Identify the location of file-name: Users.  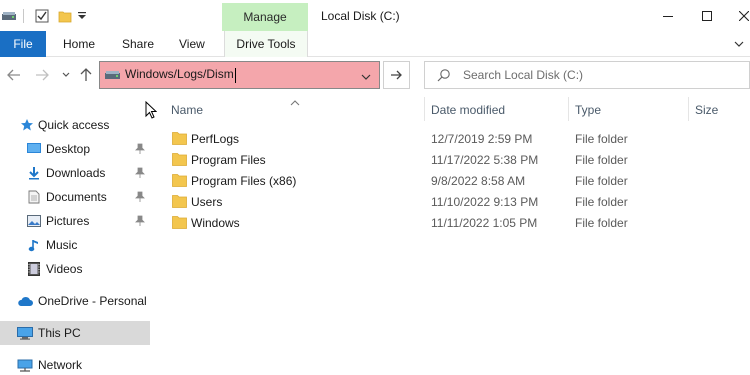
(207, 202).